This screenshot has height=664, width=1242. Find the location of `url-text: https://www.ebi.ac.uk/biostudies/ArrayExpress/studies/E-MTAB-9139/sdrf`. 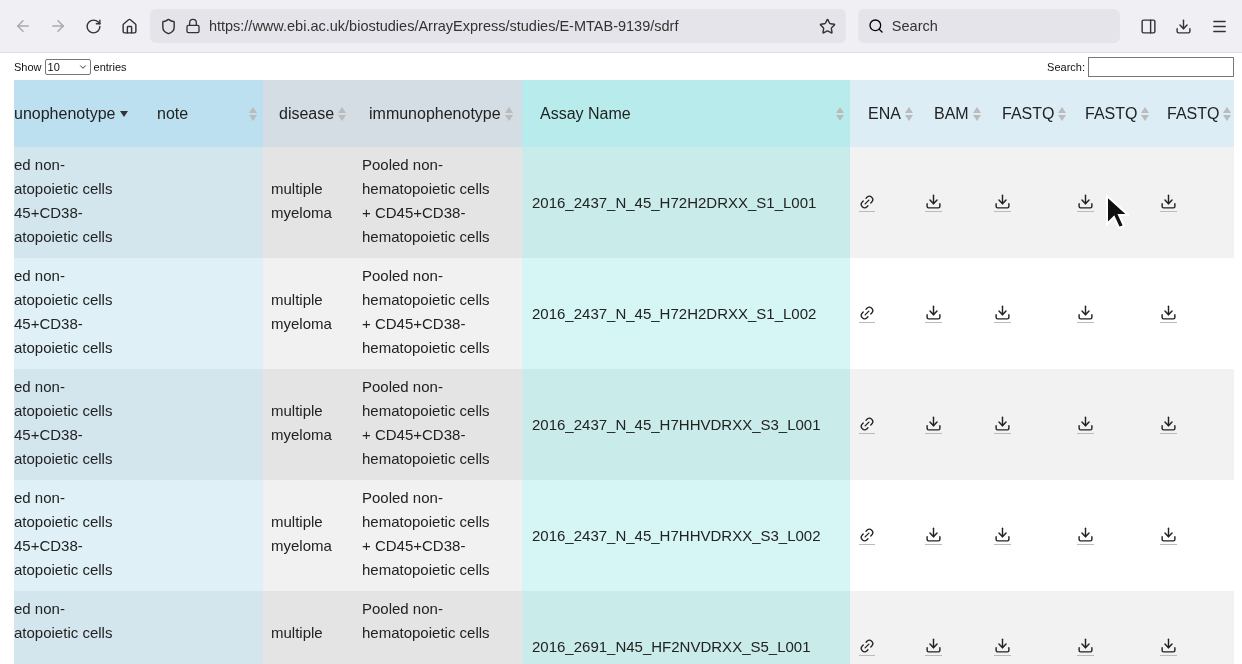

url-text: https://www.ebi.ac.uk/biostudies/ArrayExpress/studies/E-MTAB-9139/sdrf is located at coordinates (444, 26).